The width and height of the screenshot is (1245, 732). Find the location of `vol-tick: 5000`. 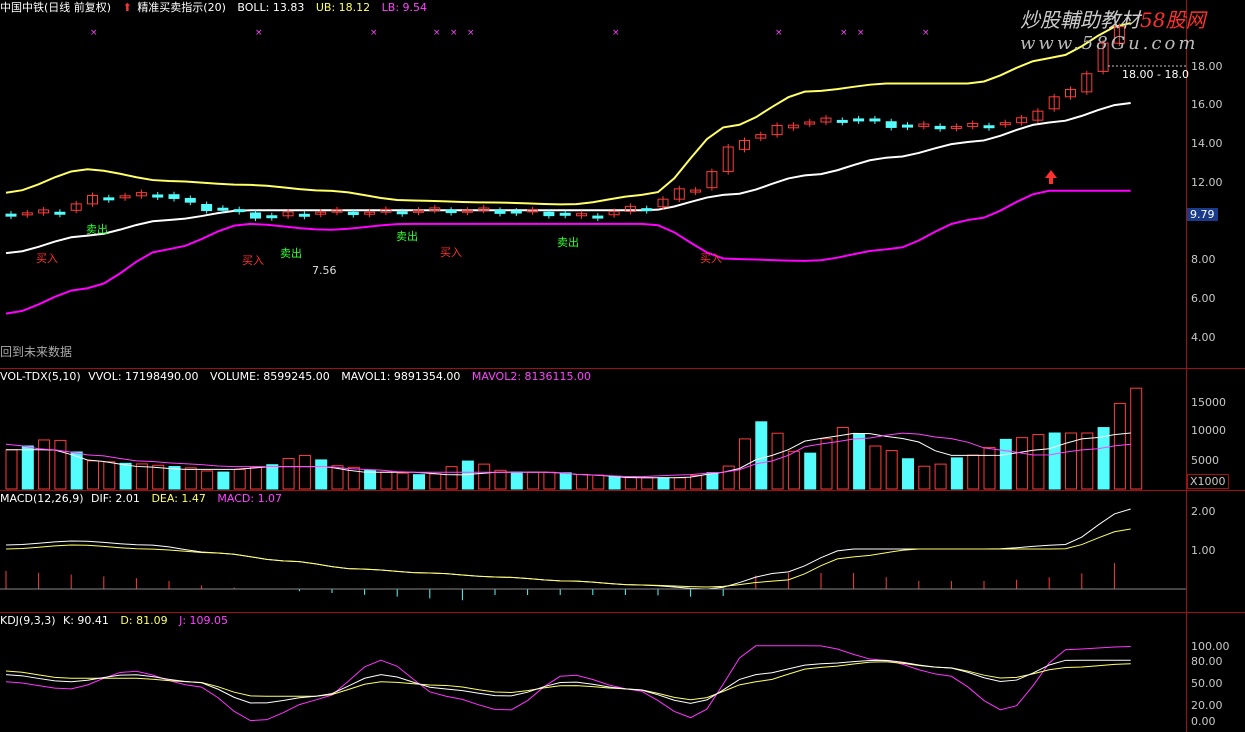

vol-tick: 5000 is located at coordinates (1205, 460).